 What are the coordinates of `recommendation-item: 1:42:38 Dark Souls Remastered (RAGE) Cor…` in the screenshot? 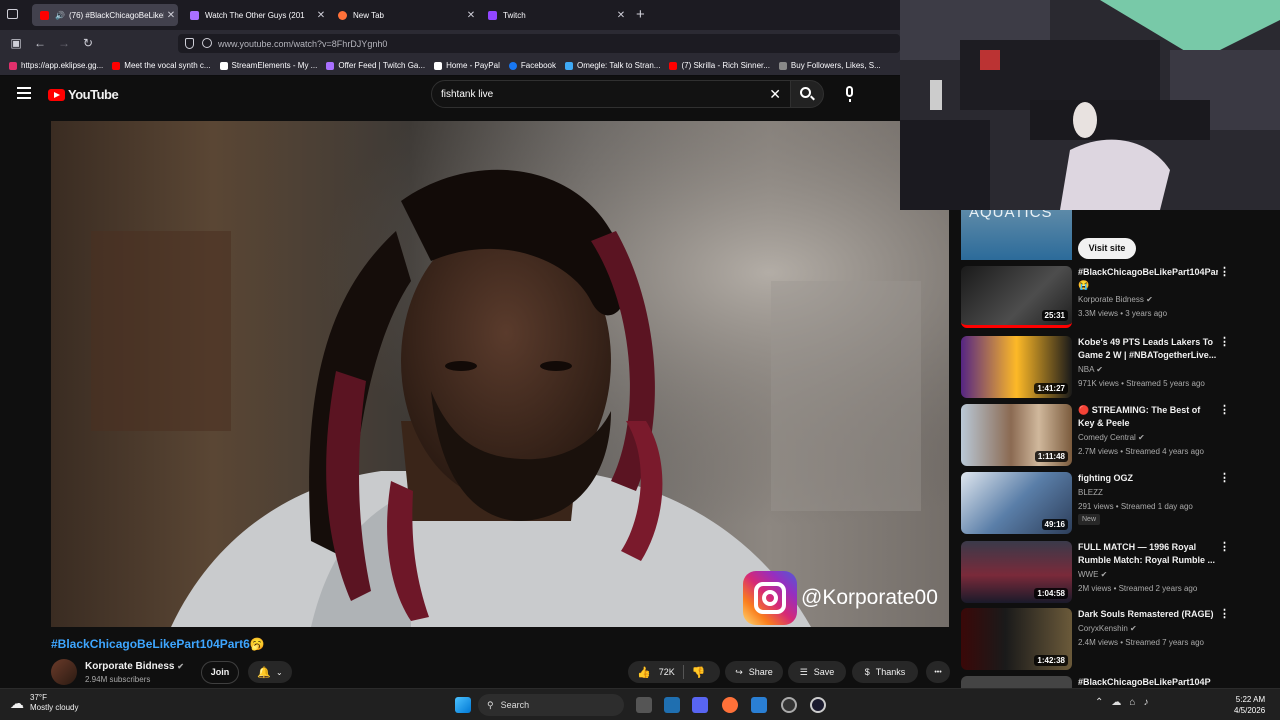 It's located at (1096, 640).